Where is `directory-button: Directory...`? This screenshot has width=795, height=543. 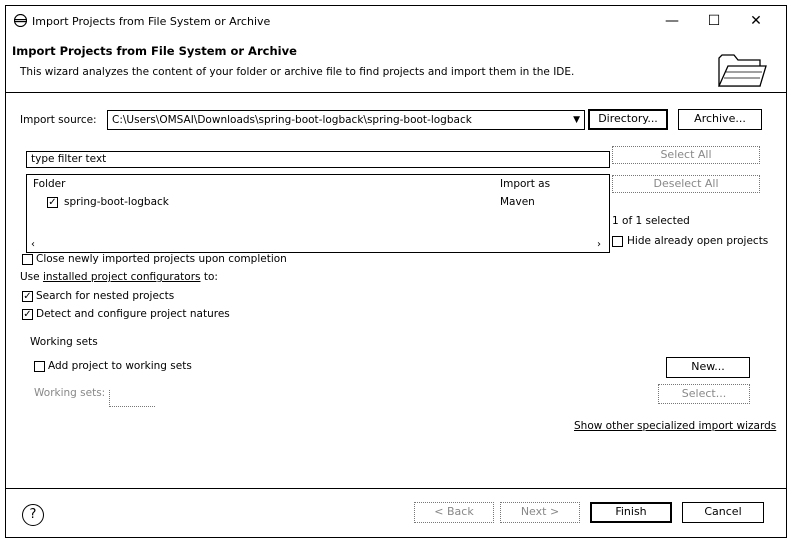 directory-button: Directory... is located at coordinates (628, 119).